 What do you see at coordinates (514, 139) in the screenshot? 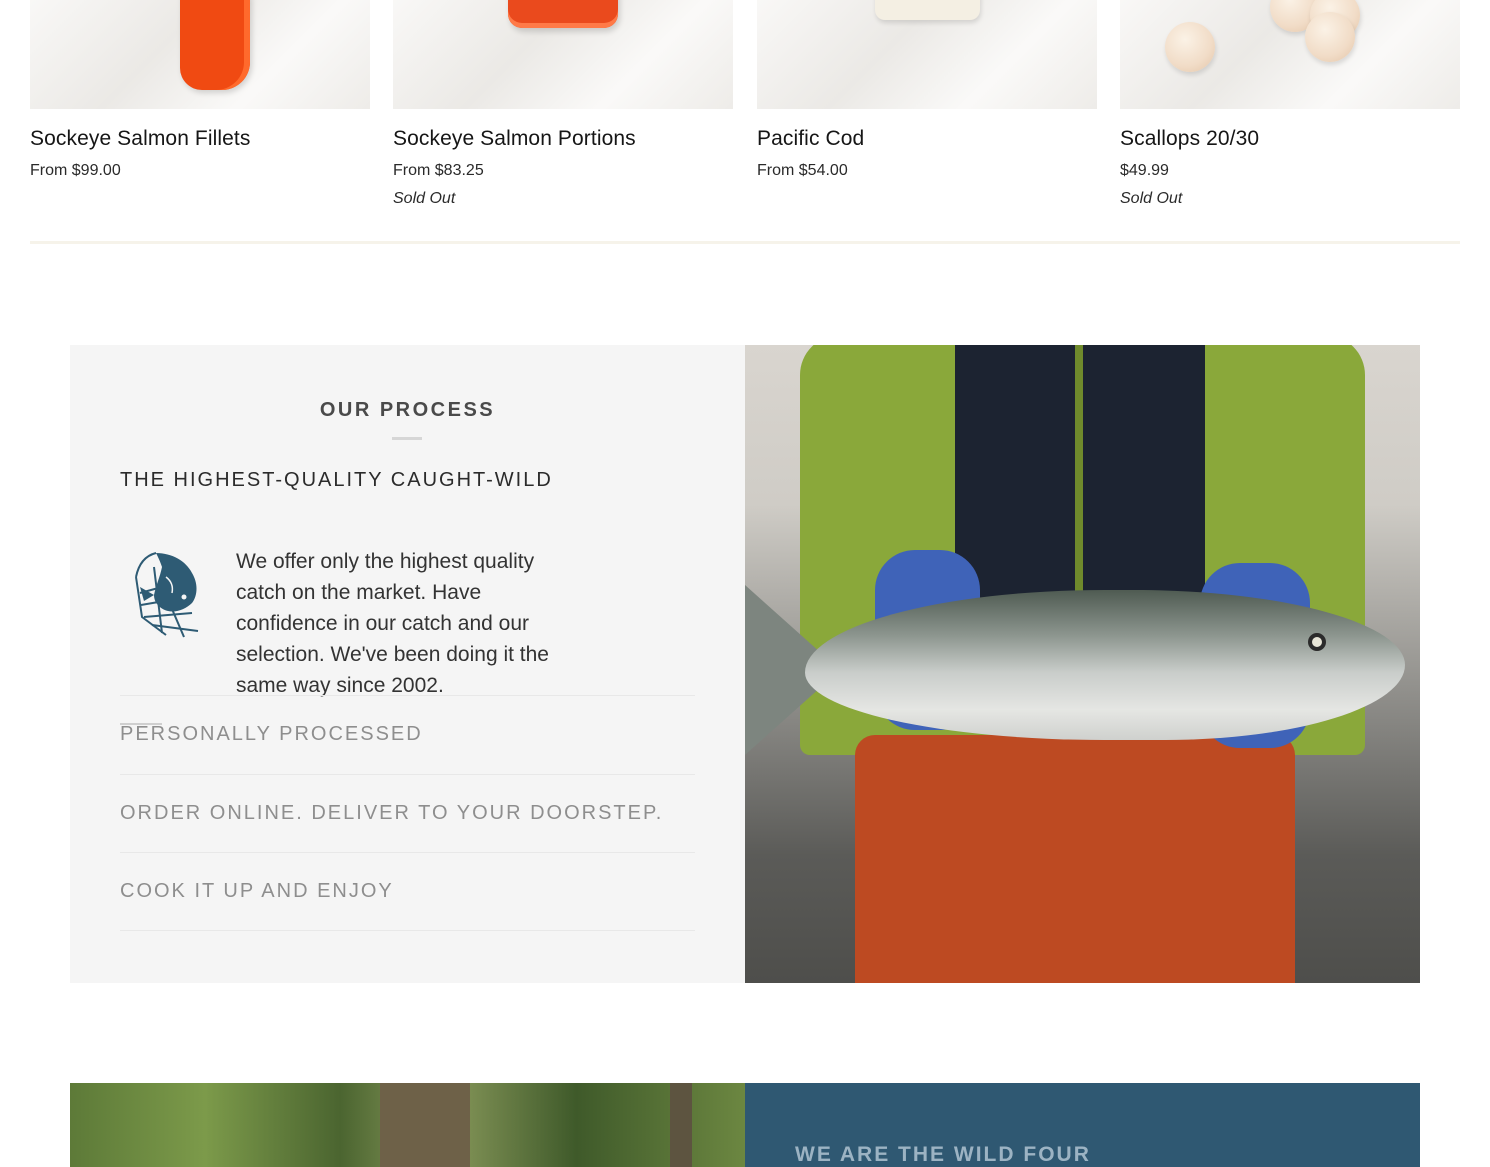
I see `product-title: Sockeye Salmon Portions` at bounding box center [514, 139].